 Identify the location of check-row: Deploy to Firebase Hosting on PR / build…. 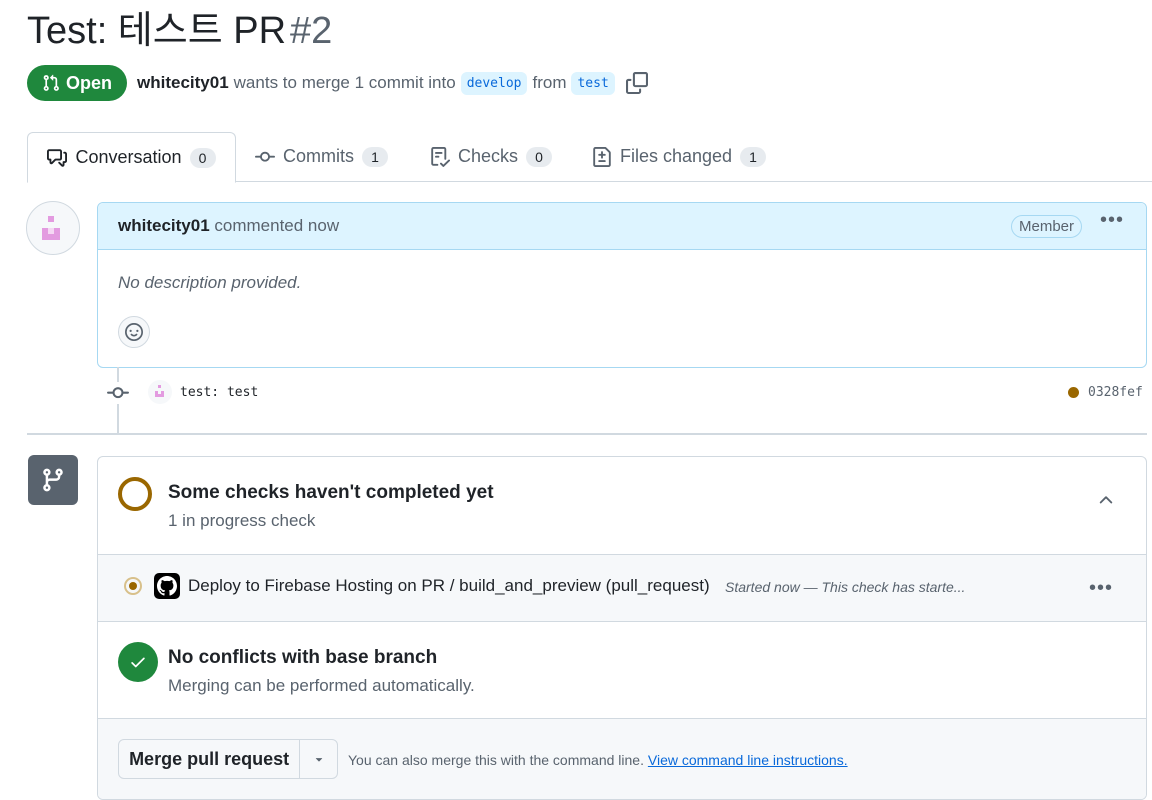
(622, 588).